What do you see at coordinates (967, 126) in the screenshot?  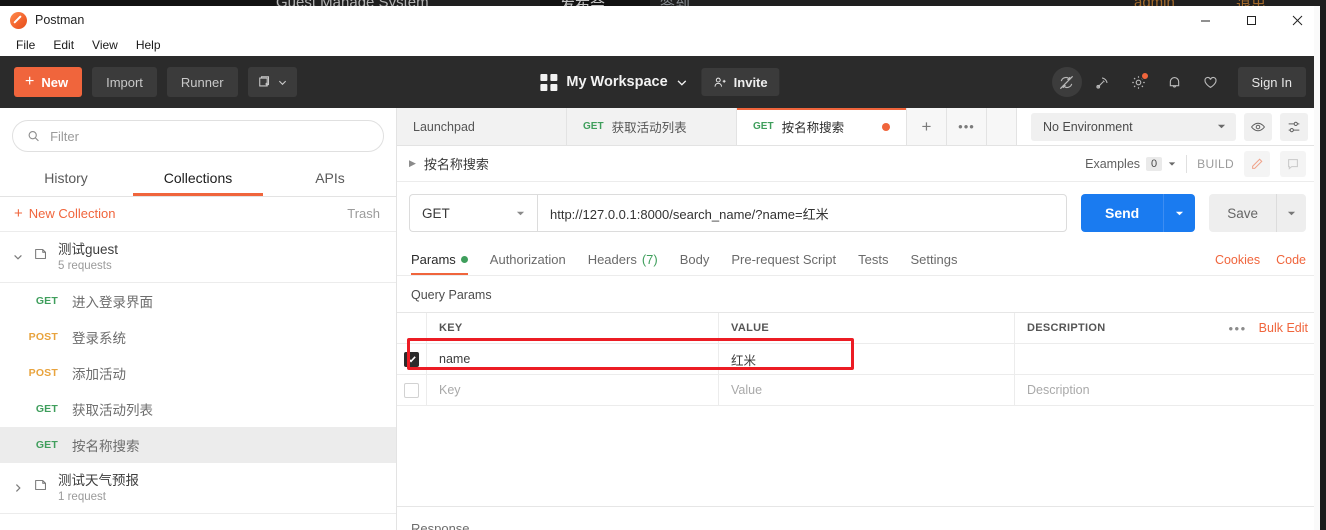 I see `tab-options-button: •••` at bounding box center [967, 126].